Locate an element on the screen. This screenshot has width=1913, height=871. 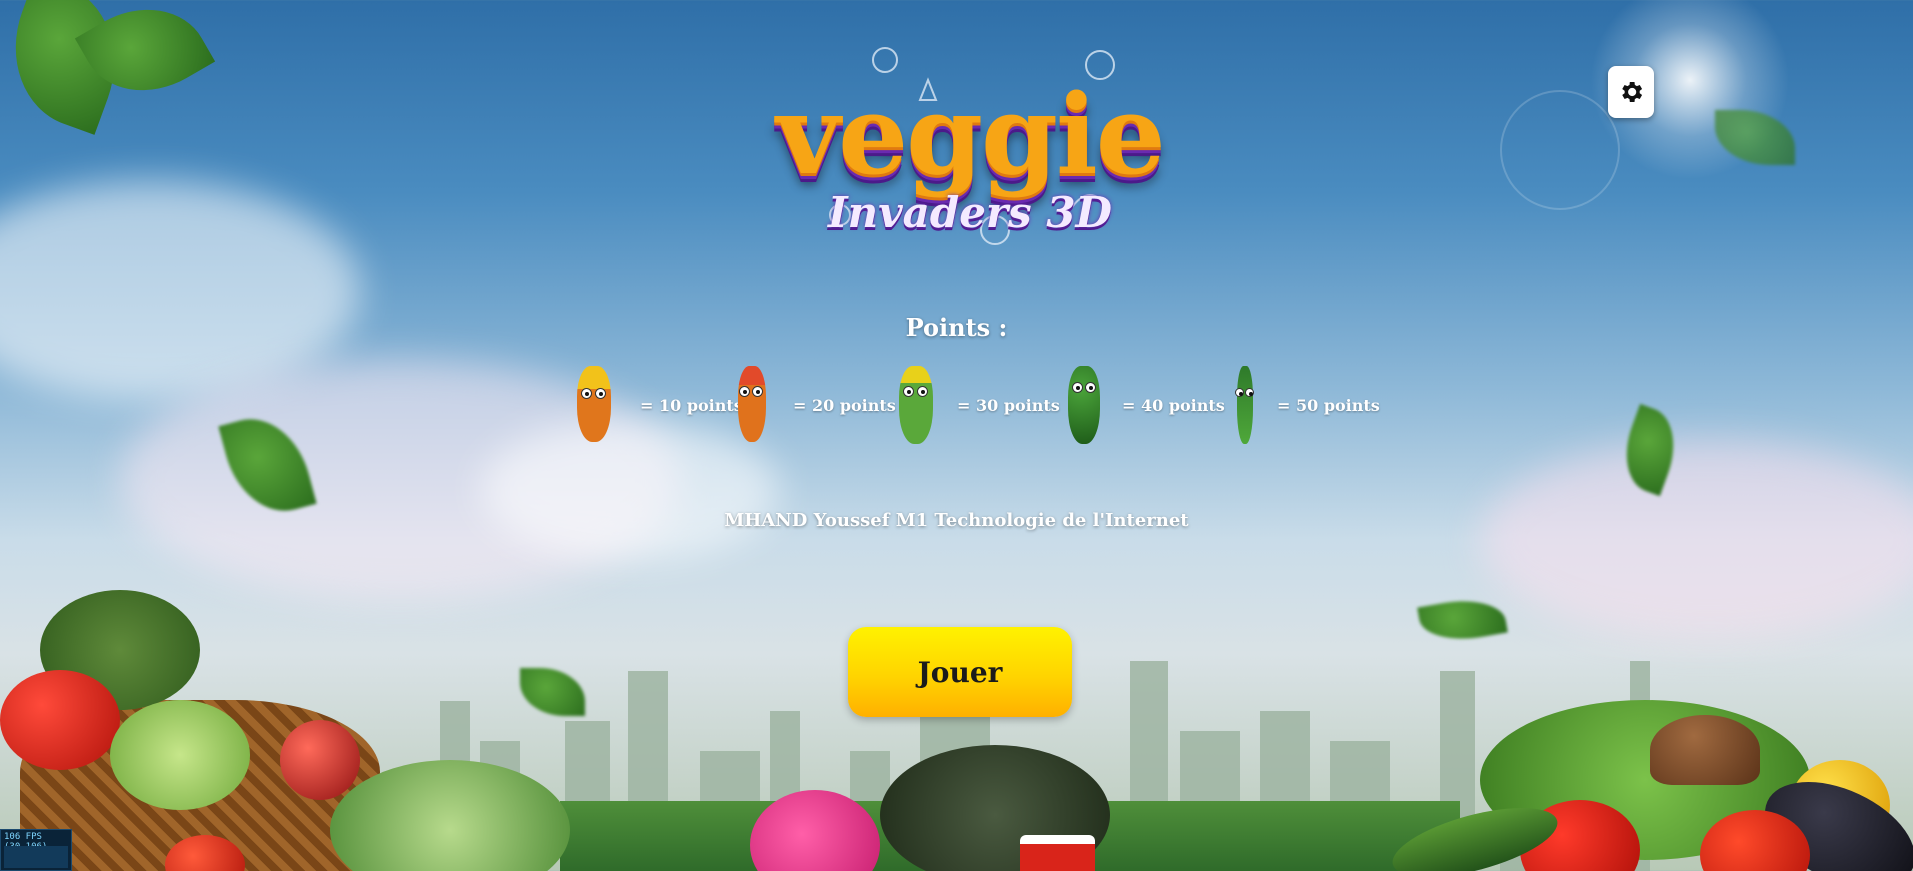
settings-button is located at coordinates (1631, 92).